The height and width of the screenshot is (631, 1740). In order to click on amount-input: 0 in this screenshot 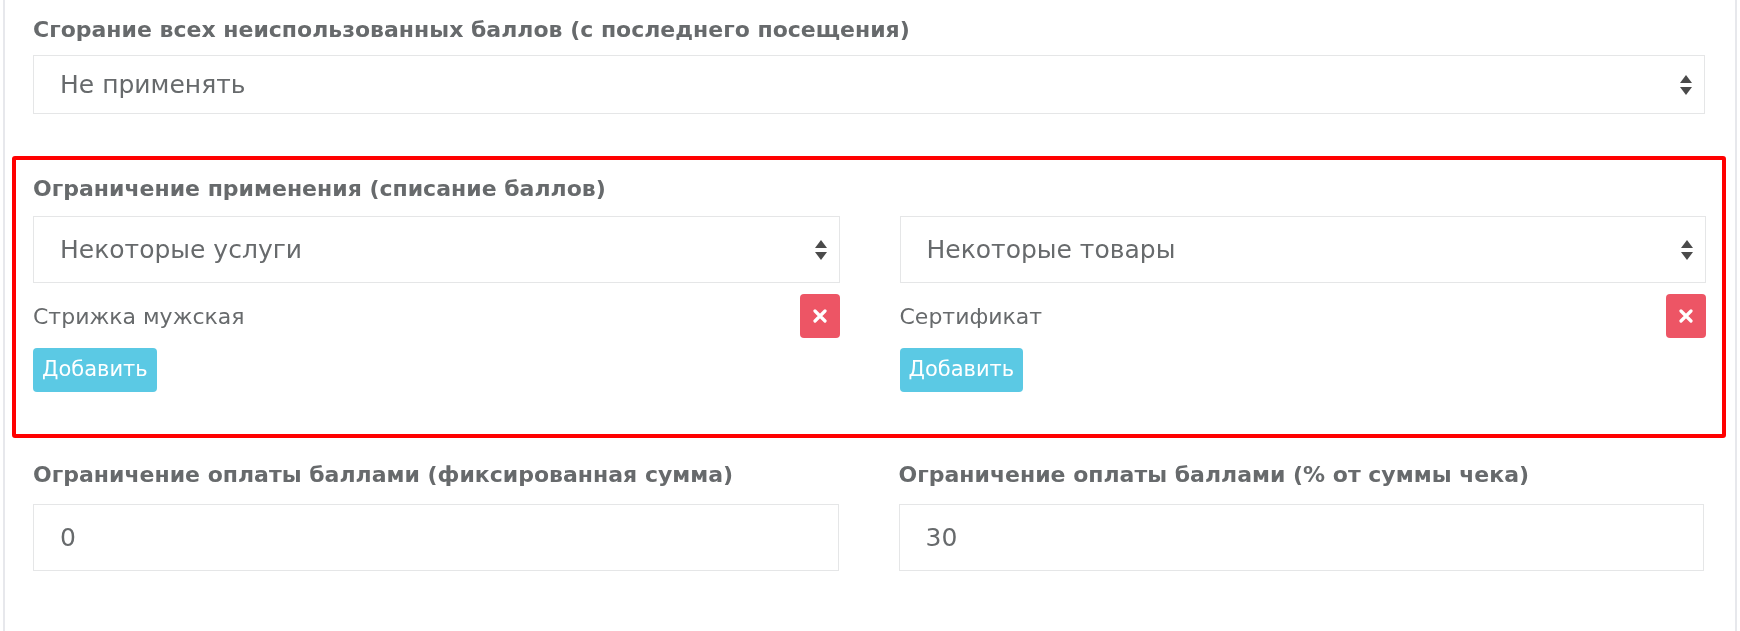, I will do `click(436, 537)`.